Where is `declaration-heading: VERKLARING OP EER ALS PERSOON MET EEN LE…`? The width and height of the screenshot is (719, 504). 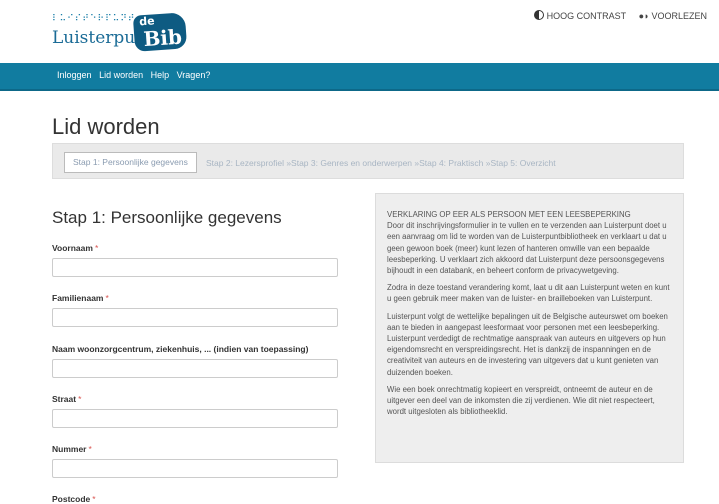 declaration-heading: VERKLARING OP EER ALS PERSOON MET EEN LE… is located at coordinates (509, 214).